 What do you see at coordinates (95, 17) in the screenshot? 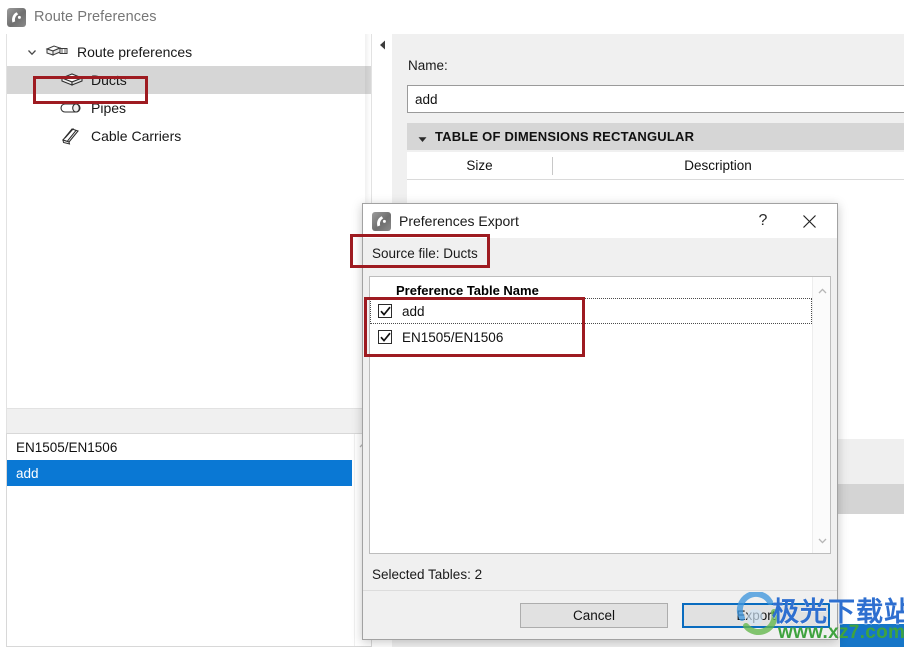
I see `window-title: Route Preferences` at bounding box center [95, 17].